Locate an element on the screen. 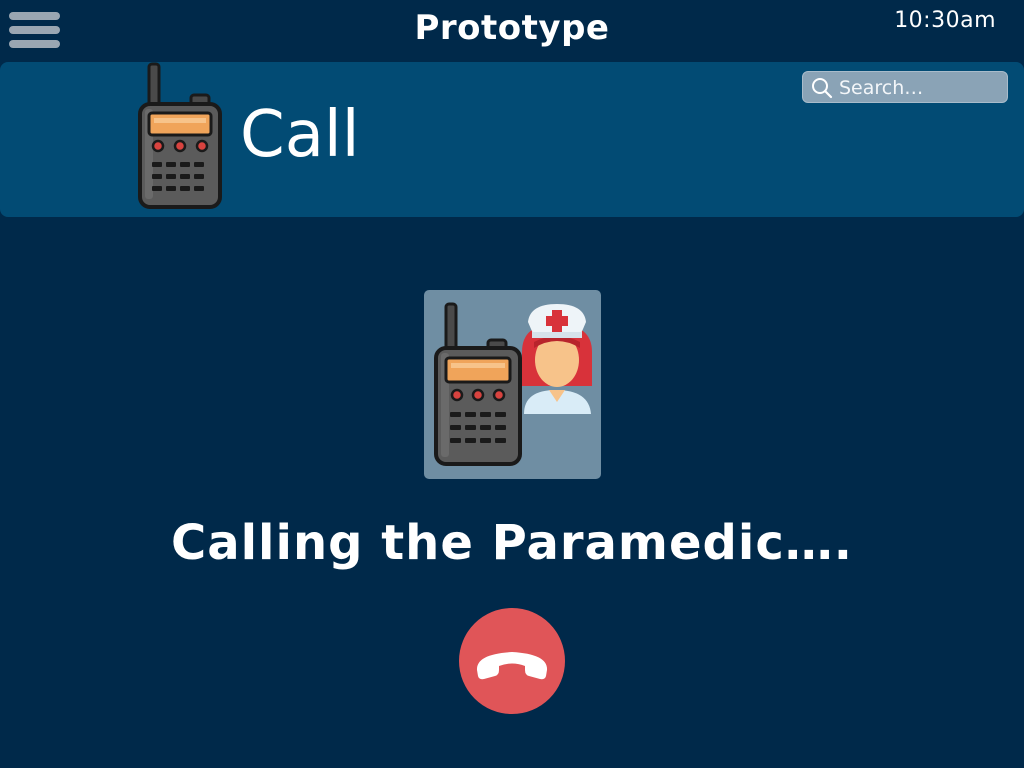  contact-avatar is located at coordinates (512, 384).